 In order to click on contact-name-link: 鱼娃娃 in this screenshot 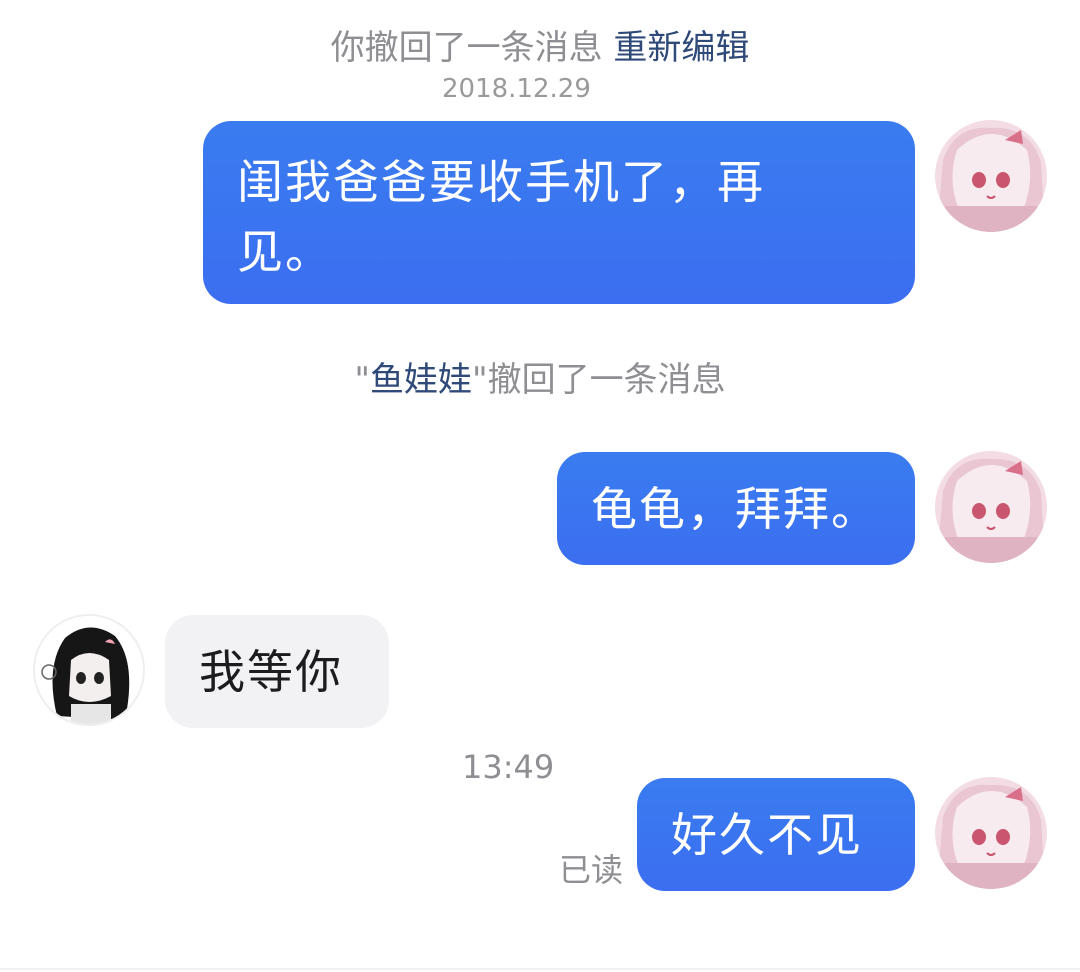, I will do `click(421, 380)`.